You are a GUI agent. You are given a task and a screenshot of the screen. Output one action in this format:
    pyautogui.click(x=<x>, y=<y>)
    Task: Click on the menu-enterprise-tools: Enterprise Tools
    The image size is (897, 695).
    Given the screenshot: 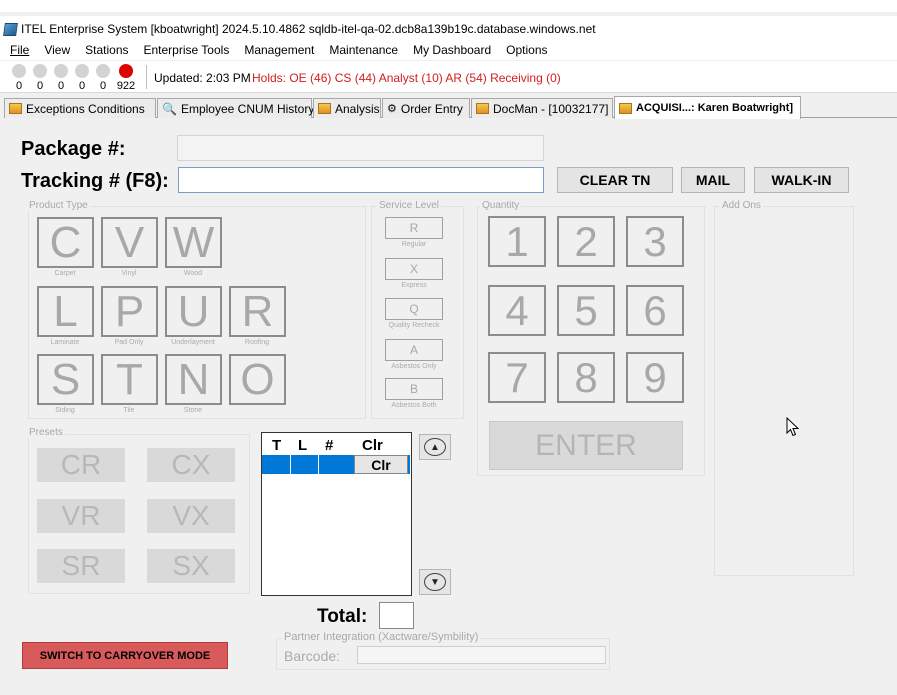 What is the action you would take?
    pyautogui.click(x=187, y=50)
    